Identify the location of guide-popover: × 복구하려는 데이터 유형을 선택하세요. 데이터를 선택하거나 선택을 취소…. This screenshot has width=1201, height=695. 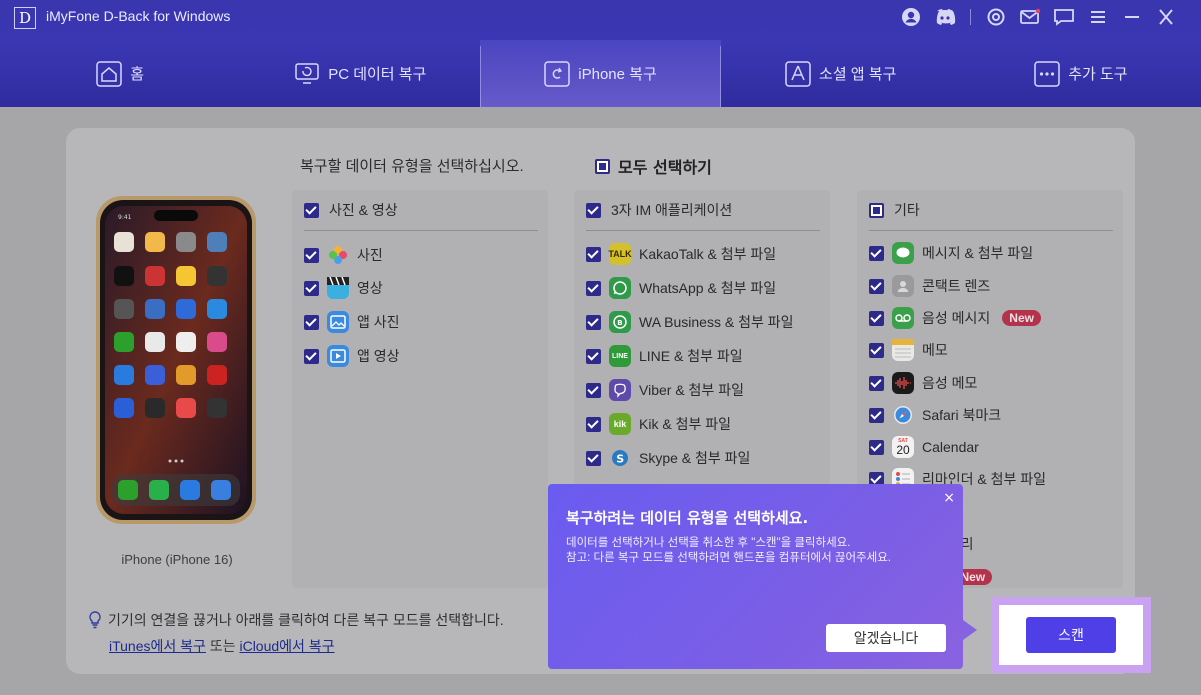
(755, 576).